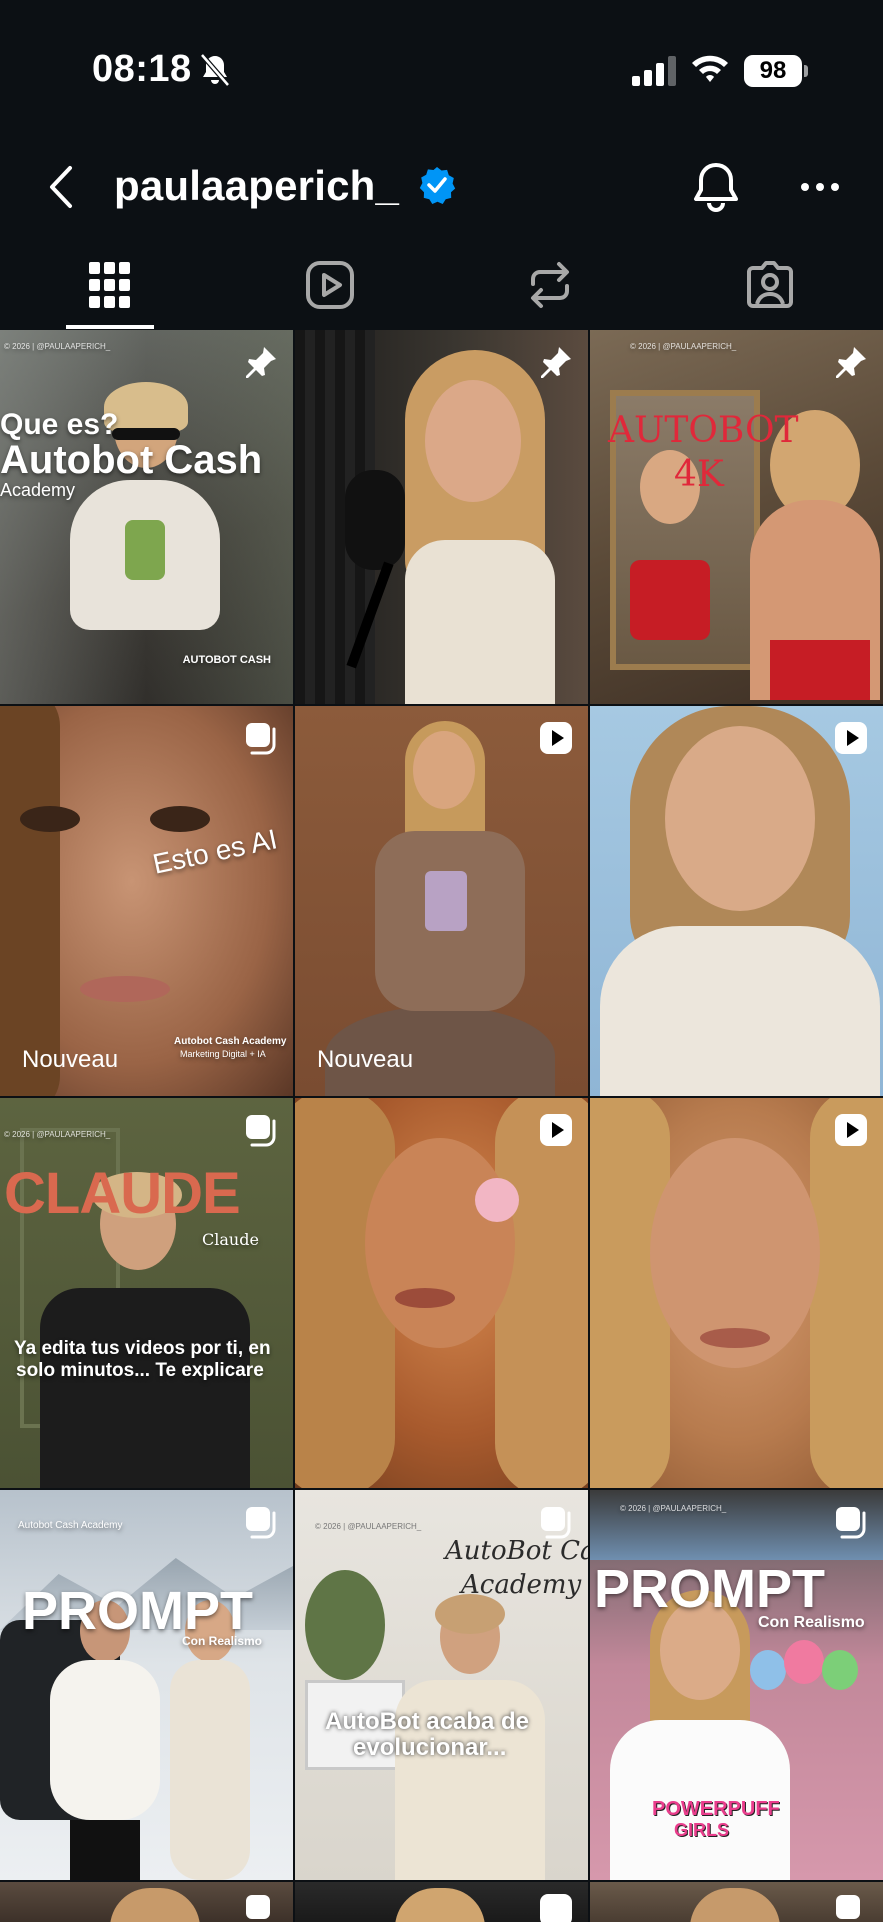  I want to click on notification-bell-icon, so click(716, 187).